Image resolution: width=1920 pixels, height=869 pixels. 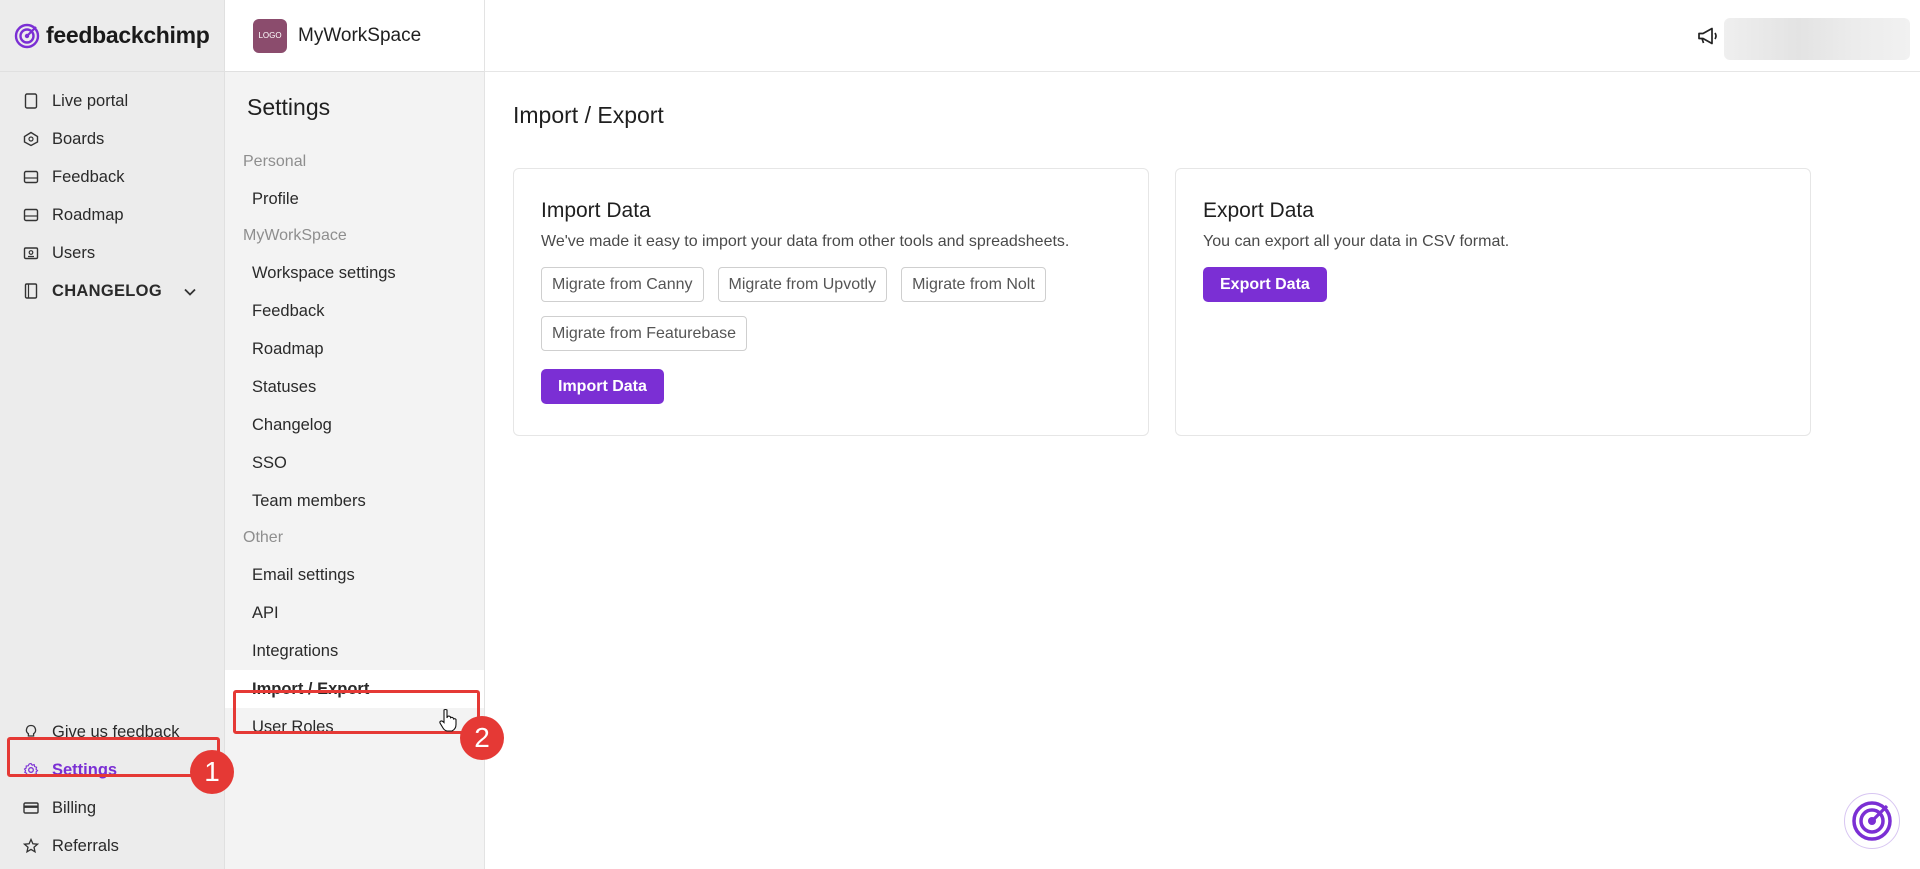 What do you see at coordinates (31, 215) in the screenshot?
I see `roadmap-icon` at bounding box center [31, 215].